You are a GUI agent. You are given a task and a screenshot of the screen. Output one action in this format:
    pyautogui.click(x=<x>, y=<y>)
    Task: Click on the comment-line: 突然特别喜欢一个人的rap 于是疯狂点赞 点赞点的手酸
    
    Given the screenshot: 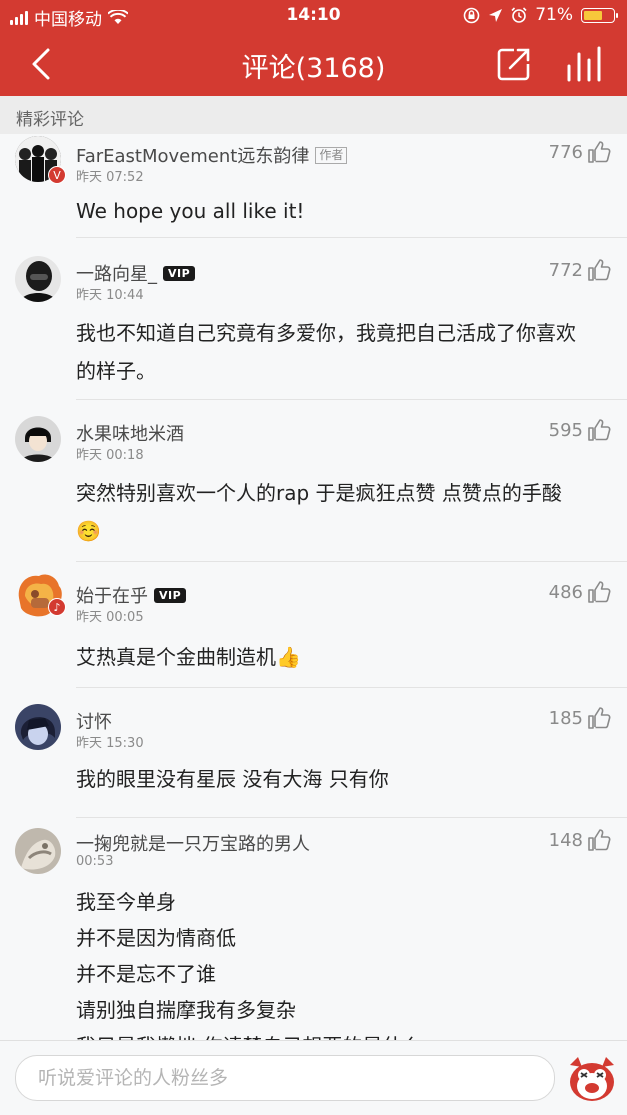 What is the action you would take?
    pyautogui.click(x=319, y=493)
    